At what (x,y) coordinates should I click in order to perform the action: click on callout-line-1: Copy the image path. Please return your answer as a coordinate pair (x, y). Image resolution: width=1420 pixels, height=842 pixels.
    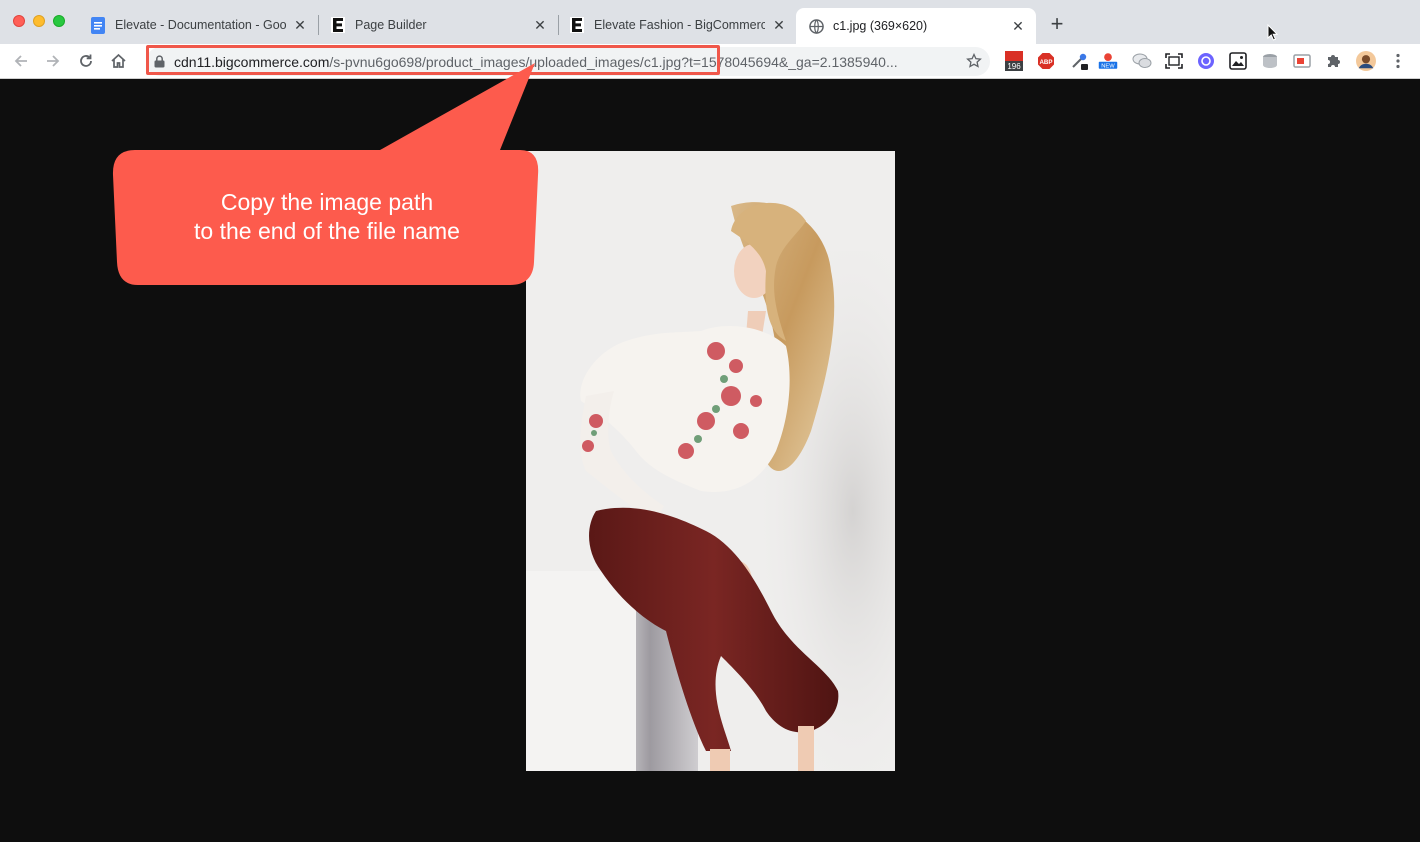
    Looking at the image, I should click on (327, 202).